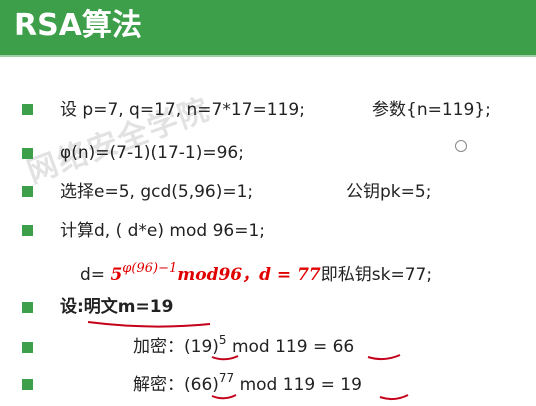 The image size is (536, 406). What do you see at coordinates (279, 347) in the screenshot?
I see `encrypt-mod: mod 119 =` at bounding box center [279, 347].